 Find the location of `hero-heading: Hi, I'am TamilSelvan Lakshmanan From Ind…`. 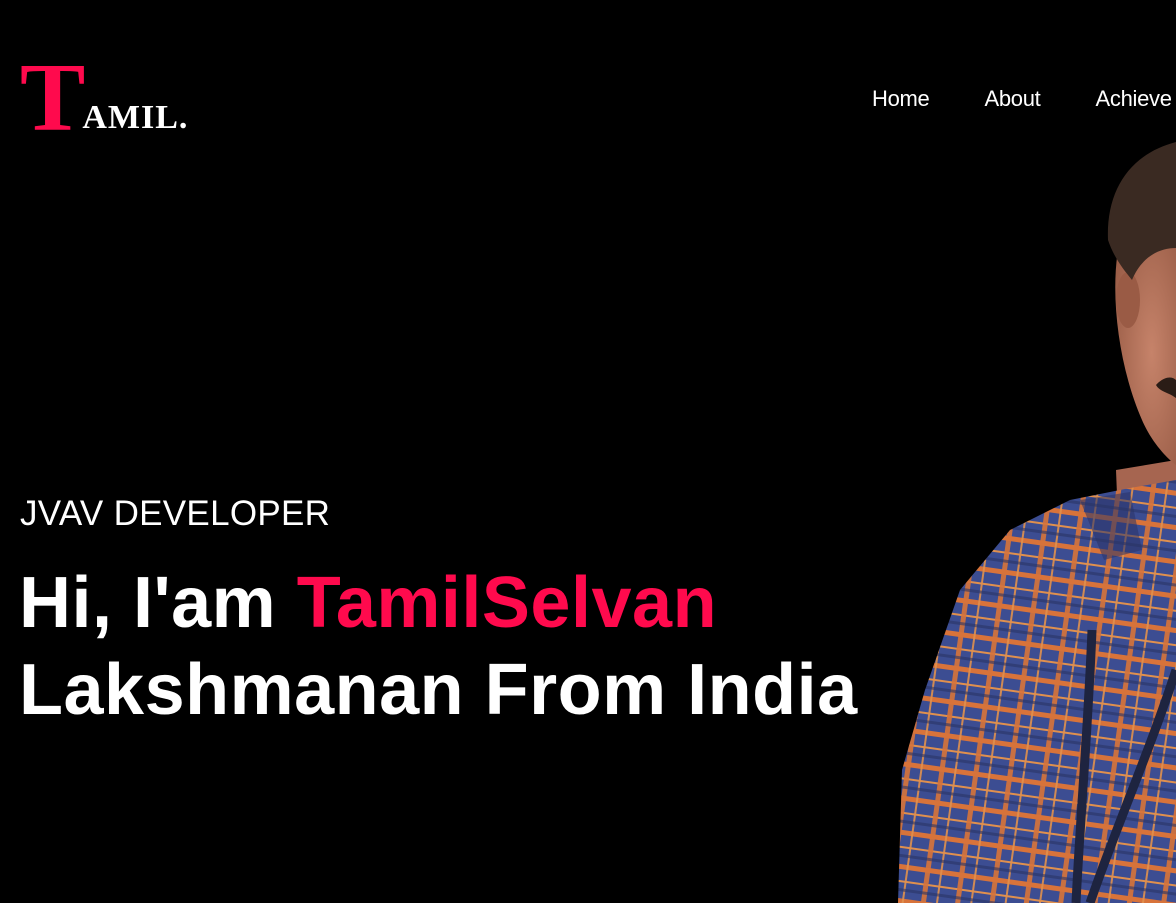

hero-heading: Hi, I'am TamilSelvan Lakshmanan From Ind… is located at coordinates (438, 647).